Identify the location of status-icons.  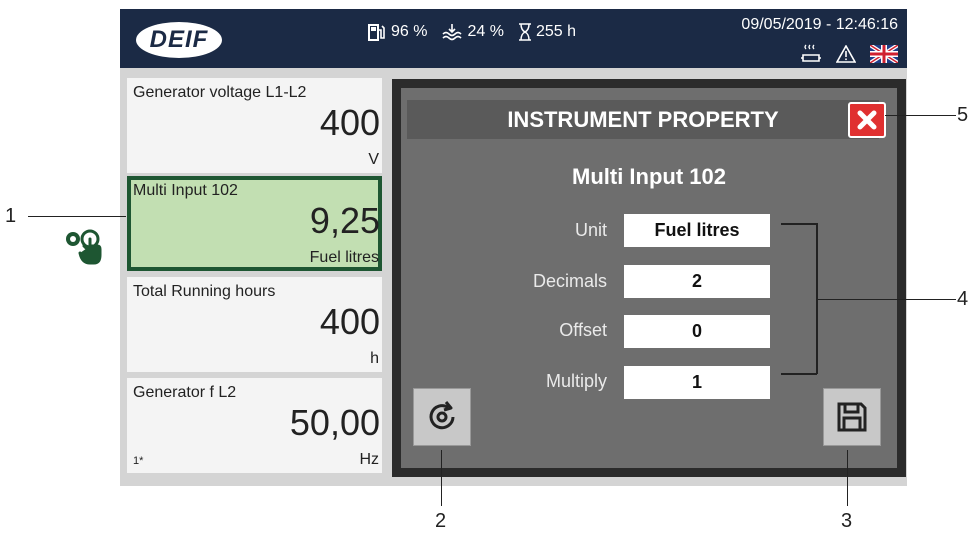
(850, 56).